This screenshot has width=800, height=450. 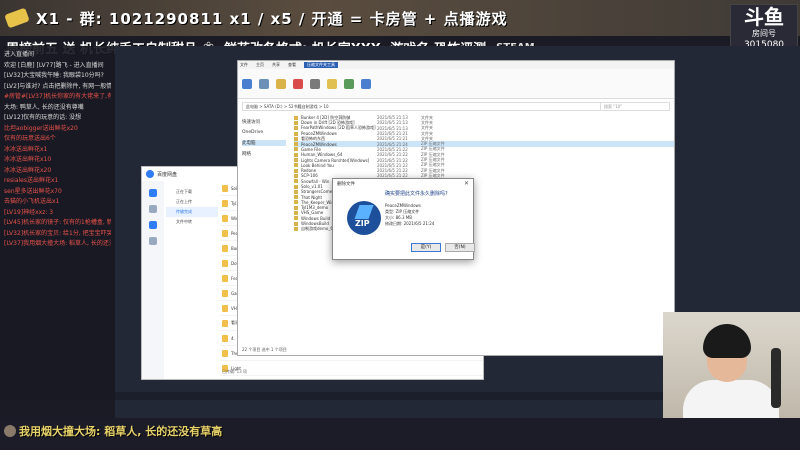 I want to click on chat-message: 进入直播间, so click(x=19, y=54).